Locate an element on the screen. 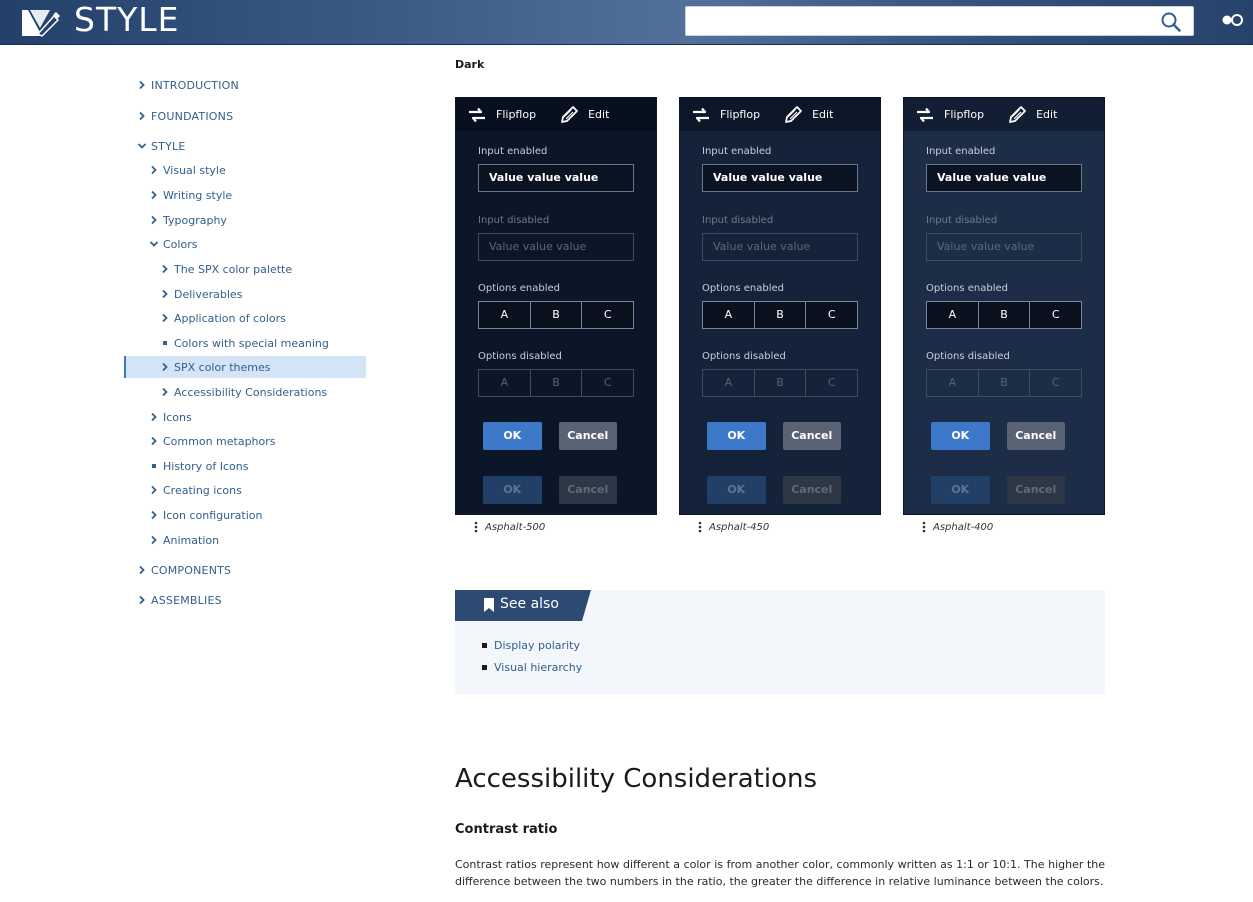  panel-caption-label: Asphalt-400 is located at coordinates (963, 527).